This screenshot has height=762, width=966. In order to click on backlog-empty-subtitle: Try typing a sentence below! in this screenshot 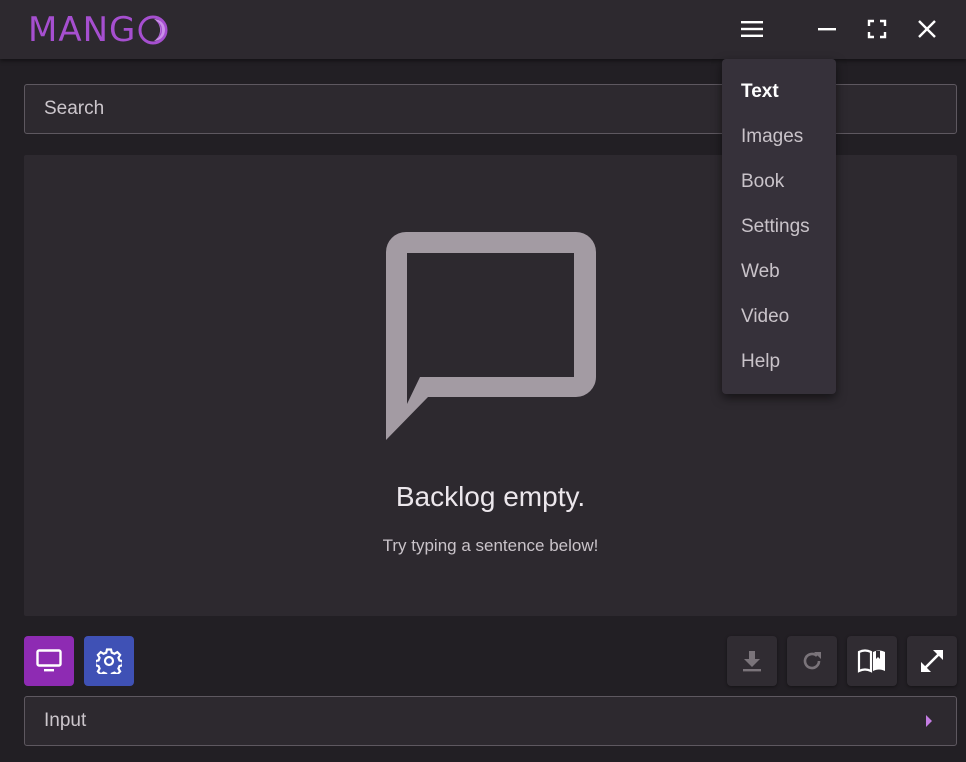, I will do `click(490, 545)`.